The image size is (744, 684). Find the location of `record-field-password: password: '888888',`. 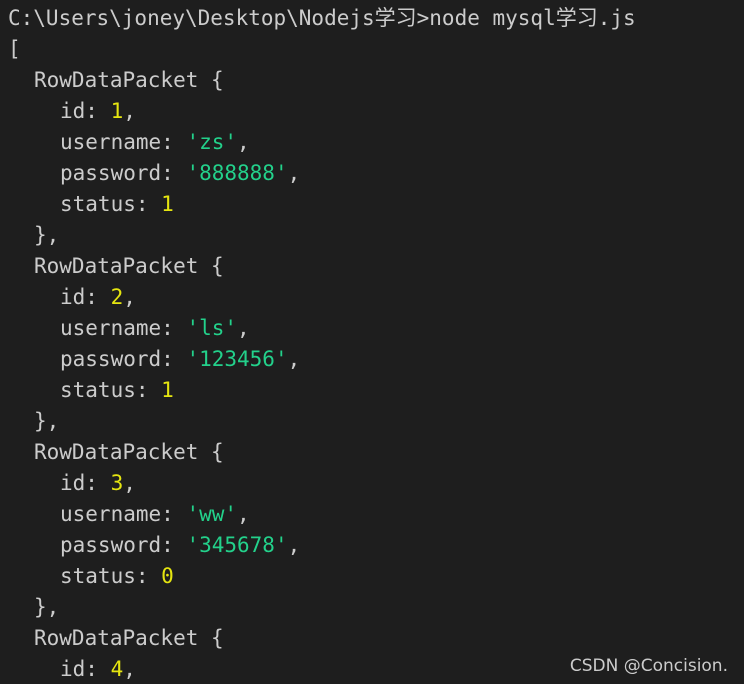

record-field-password: password: '888888', is located at coordinates (154, 173).